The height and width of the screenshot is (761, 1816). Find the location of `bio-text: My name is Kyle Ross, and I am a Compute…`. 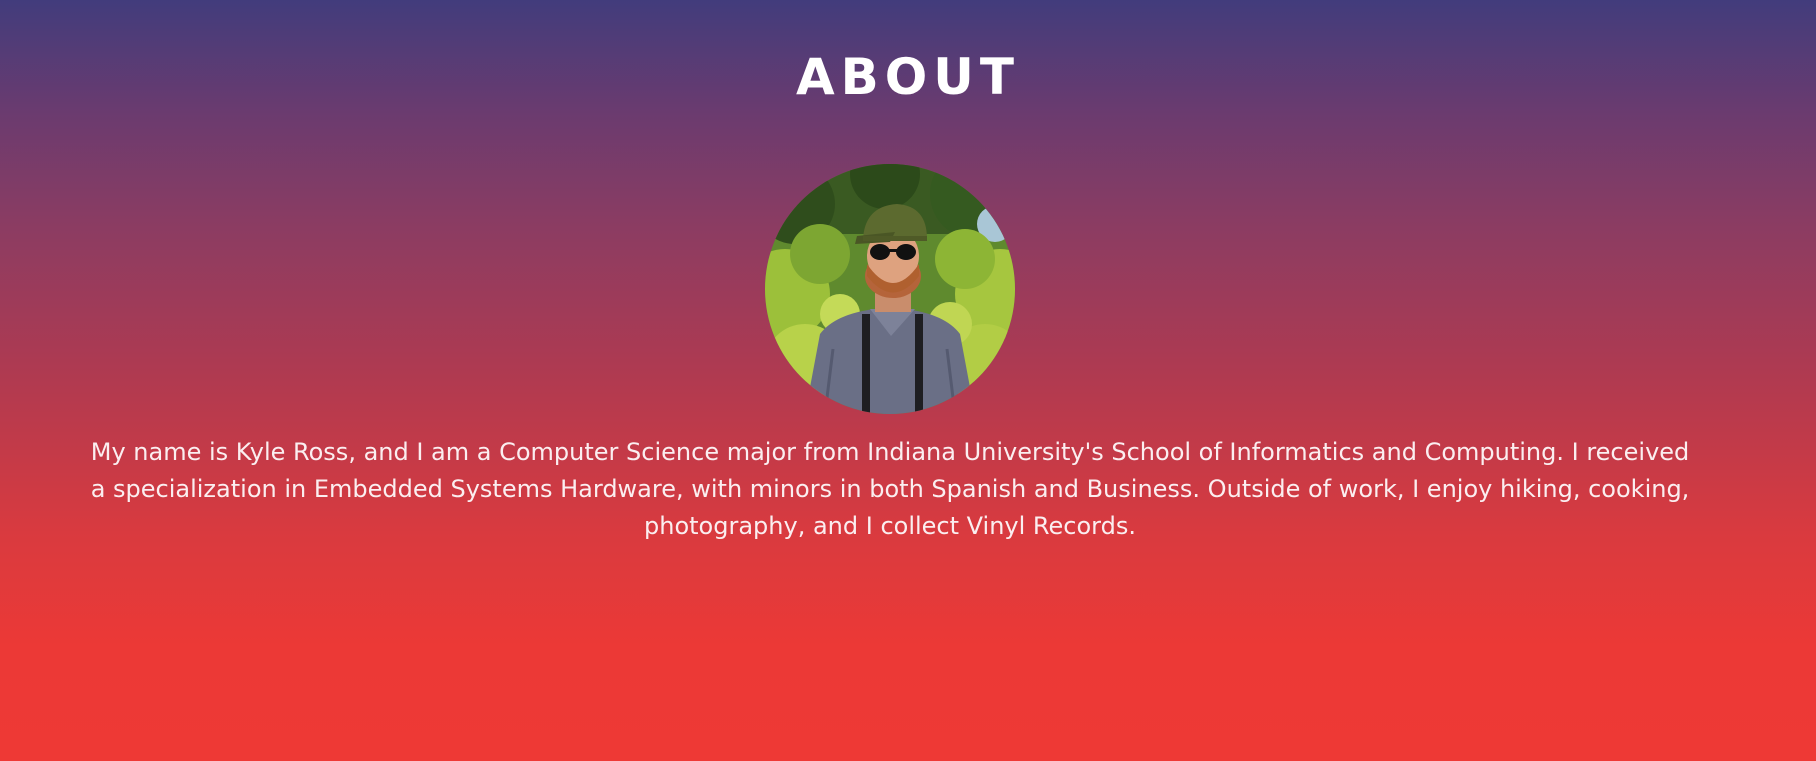

bio-text: My name is Kyle Ross, and I am a Compute… is located at coordinates (890, 489).